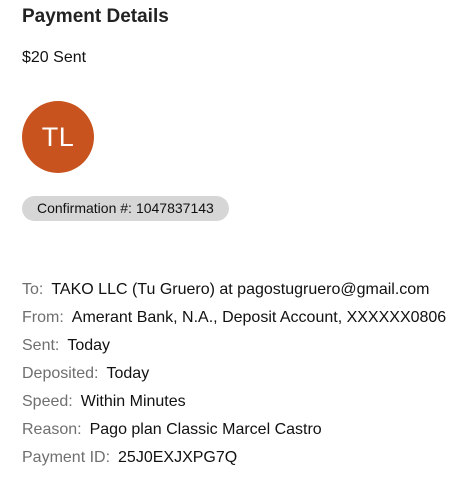 The image size is (453, 498). Describe the element at coordinates (128, 373) in the screenshot. I see `detail-value-deposited: Today` at that location.